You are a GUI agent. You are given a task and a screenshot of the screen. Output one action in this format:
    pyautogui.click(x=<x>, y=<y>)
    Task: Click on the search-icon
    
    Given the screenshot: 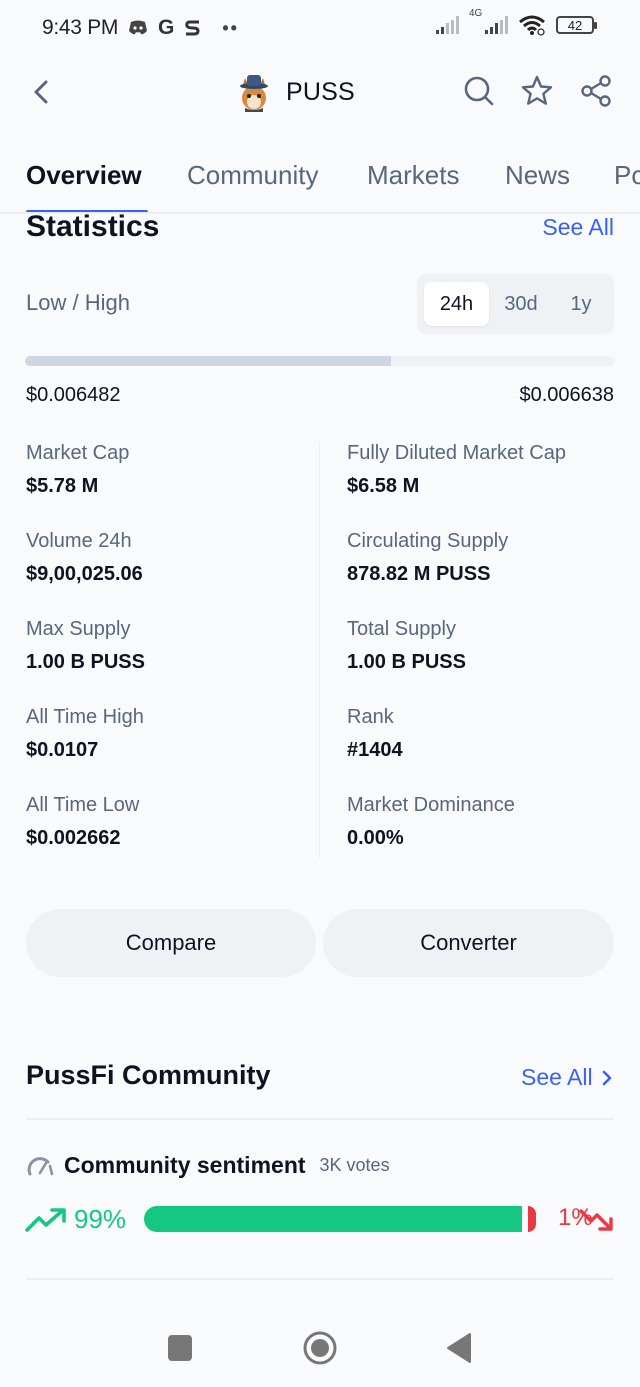 What is the action you would take?
    pyautogui.click(x=479, y=91)
    